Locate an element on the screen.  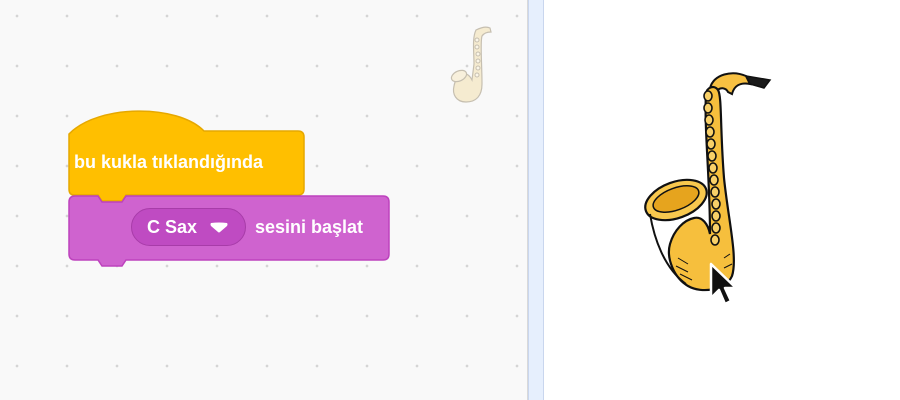
sound-dropdown-value: C Sax is located at coordinates (172, 226).